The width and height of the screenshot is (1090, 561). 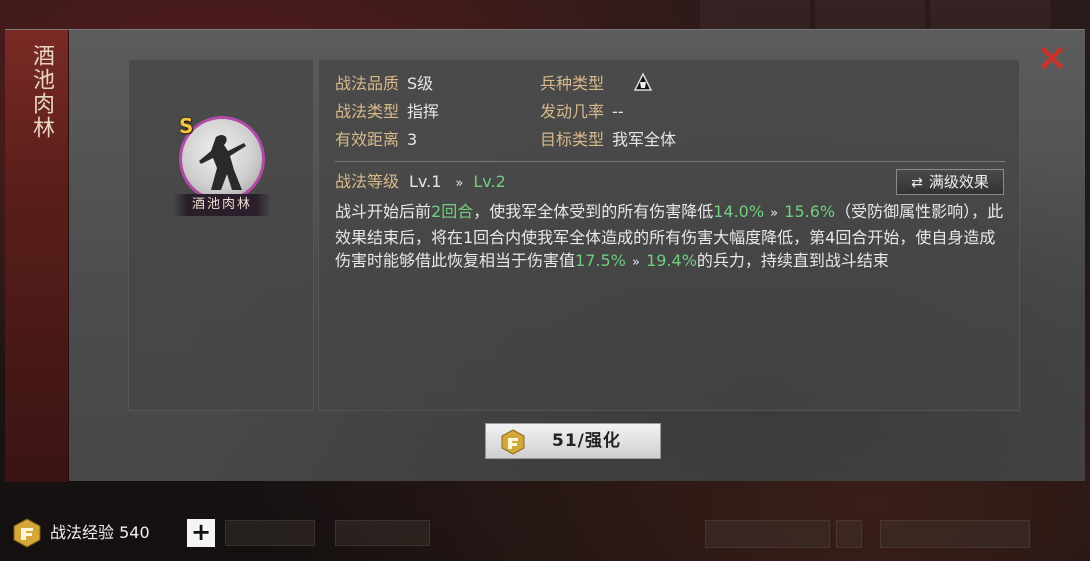 I want to click on highlight-value: 2回合, so click(x=452, y=211).